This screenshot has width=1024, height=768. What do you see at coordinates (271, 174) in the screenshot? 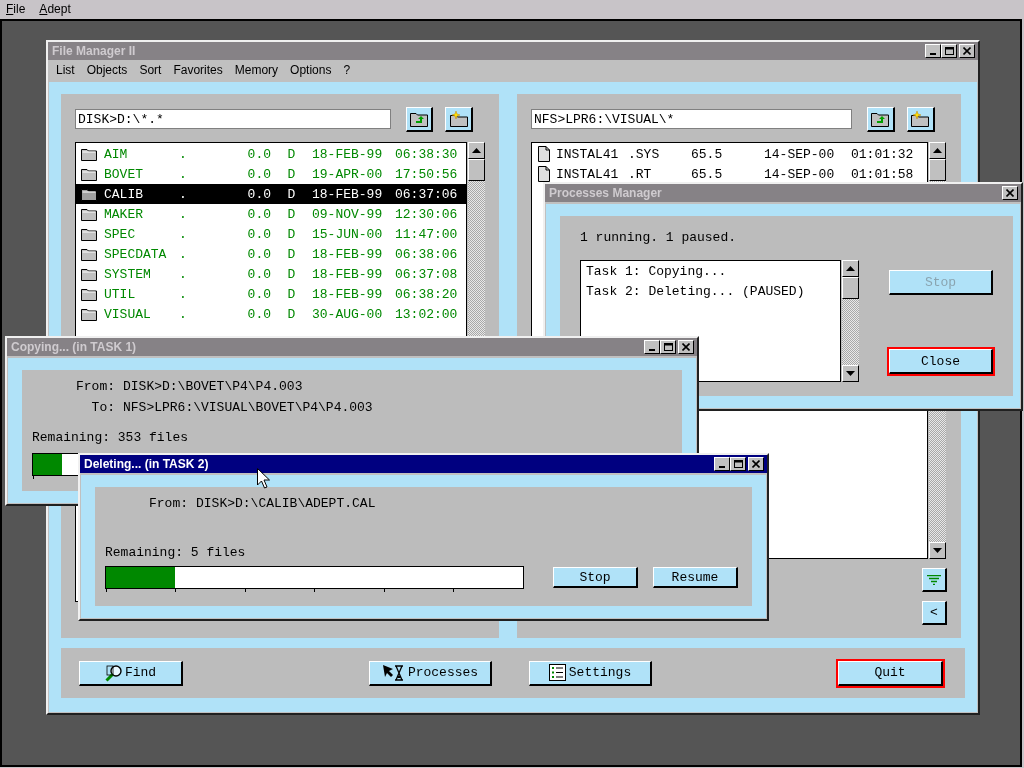
I see `file-row: BOVET . 0.0 D 19-APR-00 17:50:56` at bounding box center [271, 174].